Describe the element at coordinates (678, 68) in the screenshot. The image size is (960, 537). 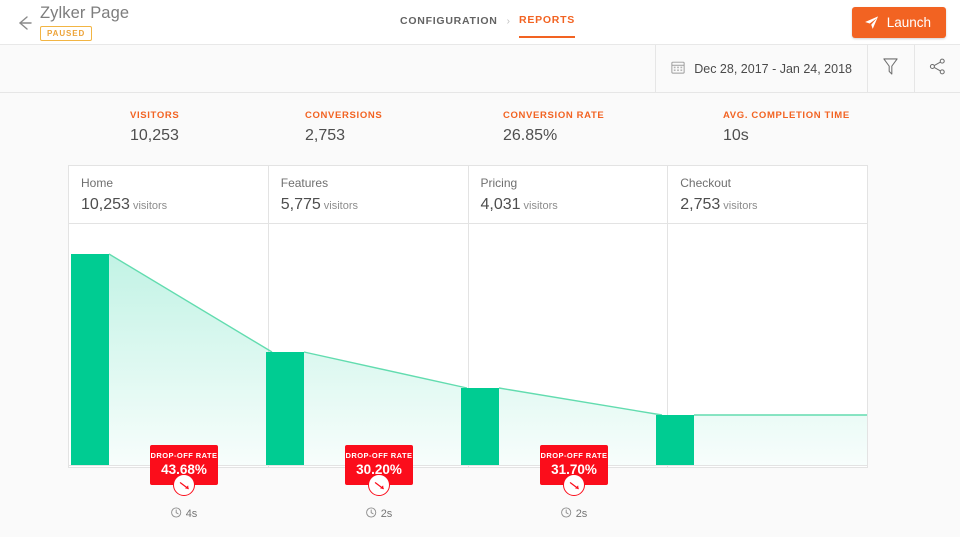
I see `calendar-icon` at that location.